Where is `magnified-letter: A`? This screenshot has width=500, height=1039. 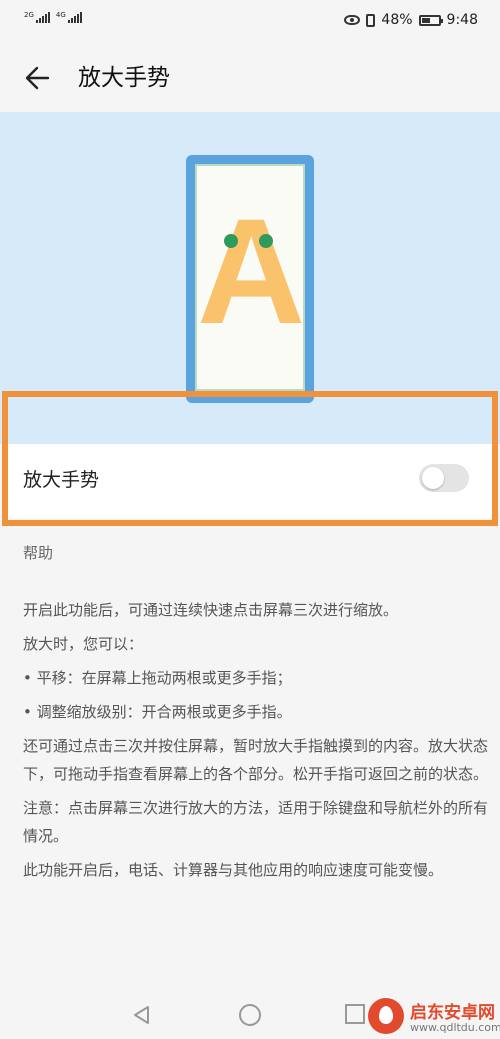 magnified-letter: A is located at coordinates (251, 271).